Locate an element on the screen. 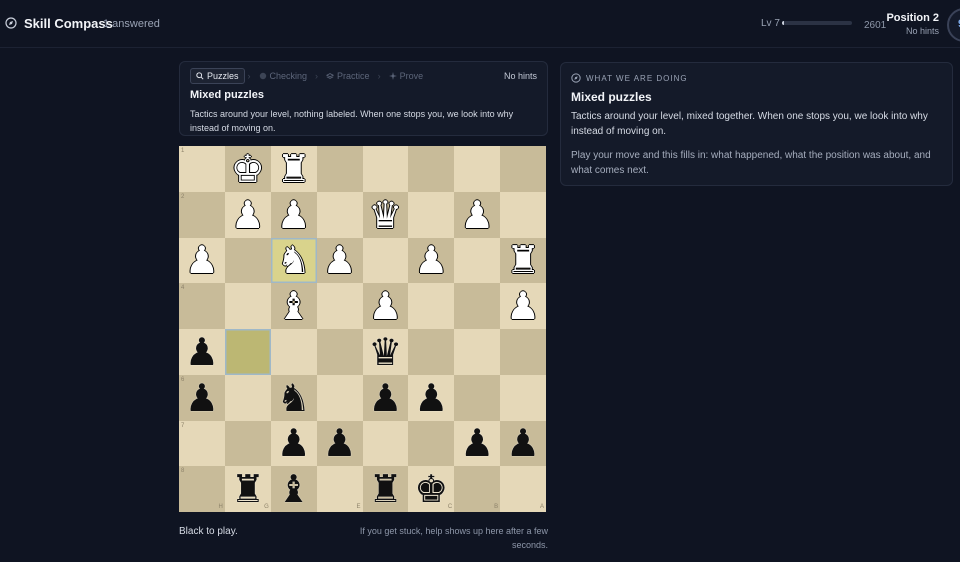 This screenshot has width=960, height=562. white-knight-piece: ♞ is located at coordinates (294, 260).